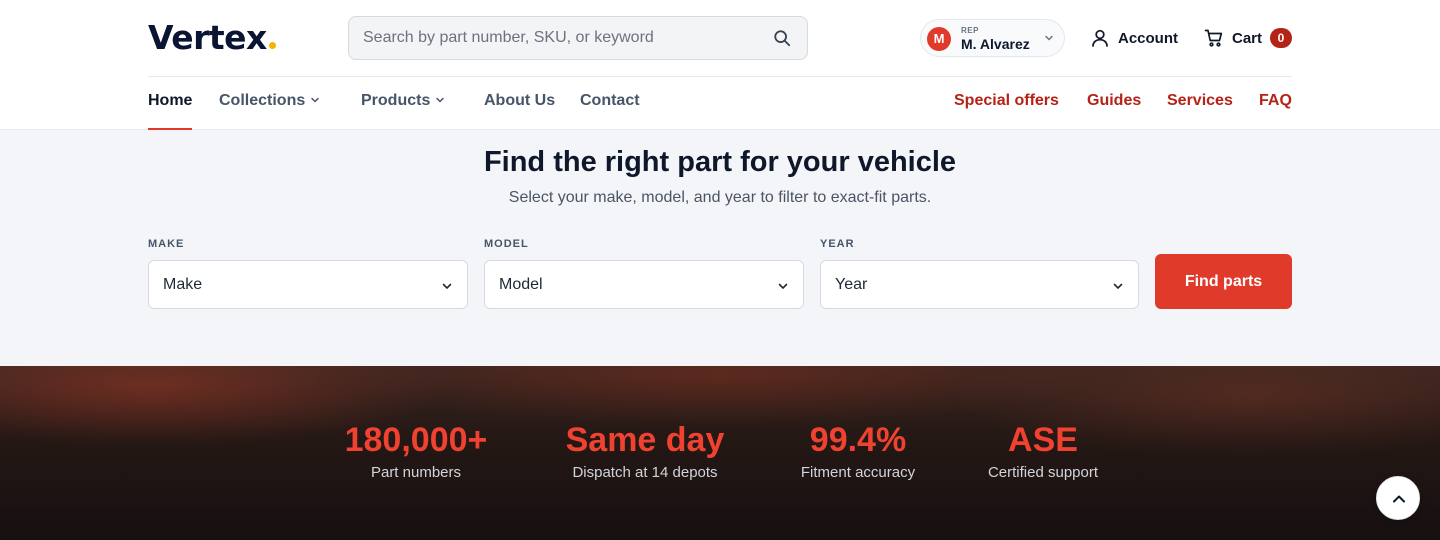 The image size is (1440, 540). Describe the element at coordinates (269, 111) in the screenshot. I see `nav-item-collections: Collections` at that location.